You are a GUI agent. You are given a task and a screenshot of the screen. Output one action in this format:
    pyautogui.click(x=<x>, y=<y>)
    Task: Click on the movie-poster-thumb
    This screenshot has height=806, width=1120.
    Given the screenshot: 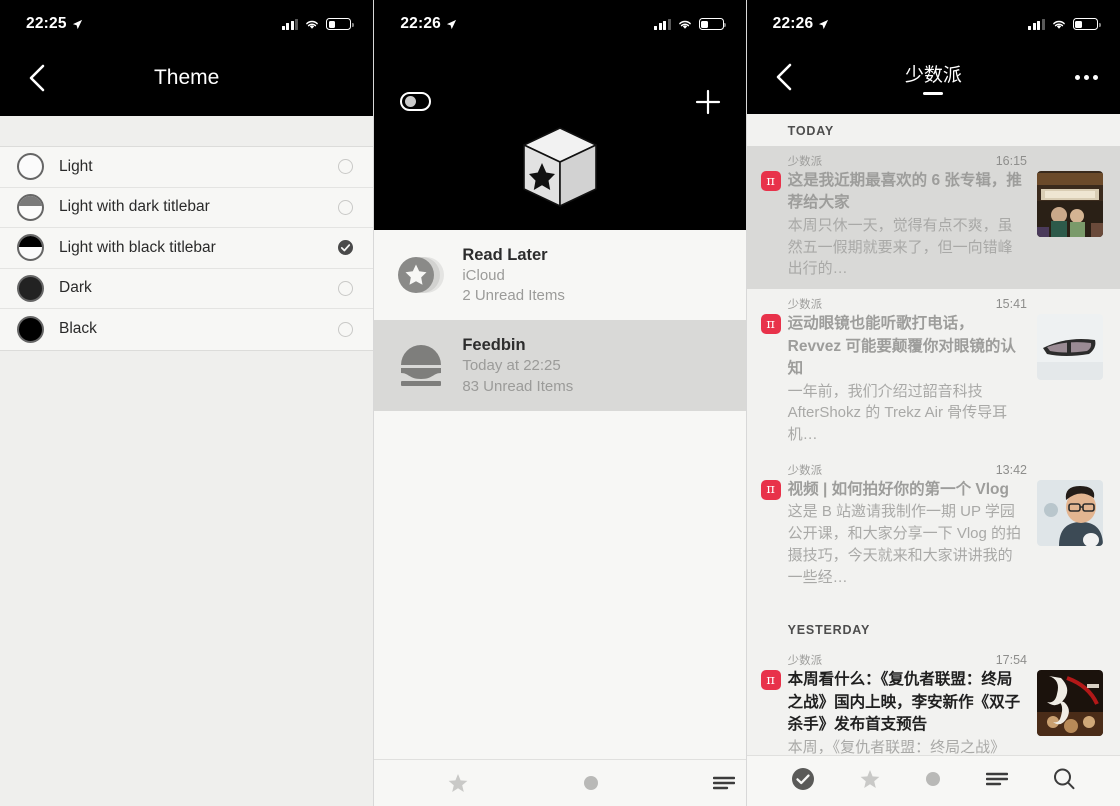 What is the action you would take?
    pyautogui.click(x=1069, y=703)
    